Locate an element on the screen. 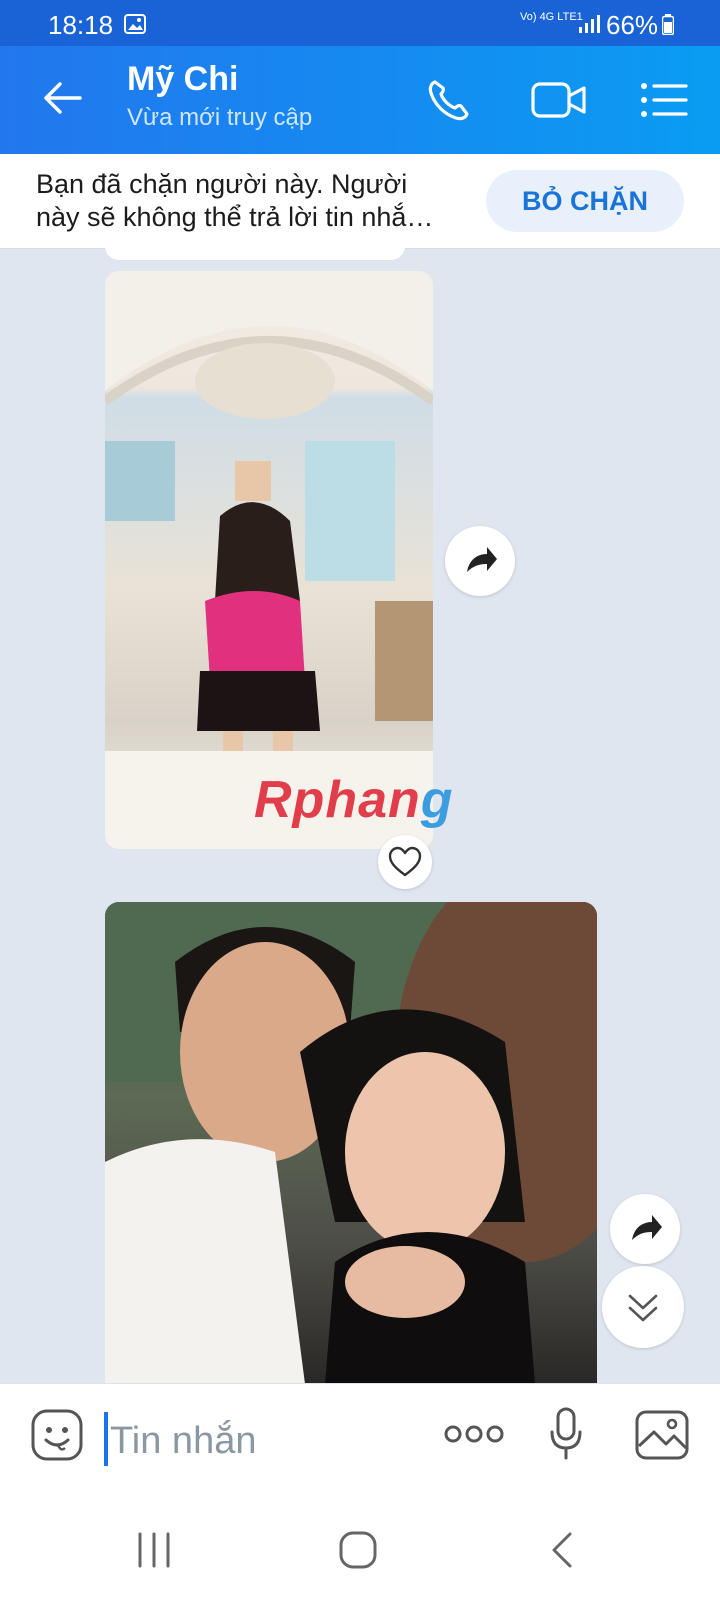 The width and height of the screenshot is (720, 1600). more-options-icon is located at coordinates (474, 1434).